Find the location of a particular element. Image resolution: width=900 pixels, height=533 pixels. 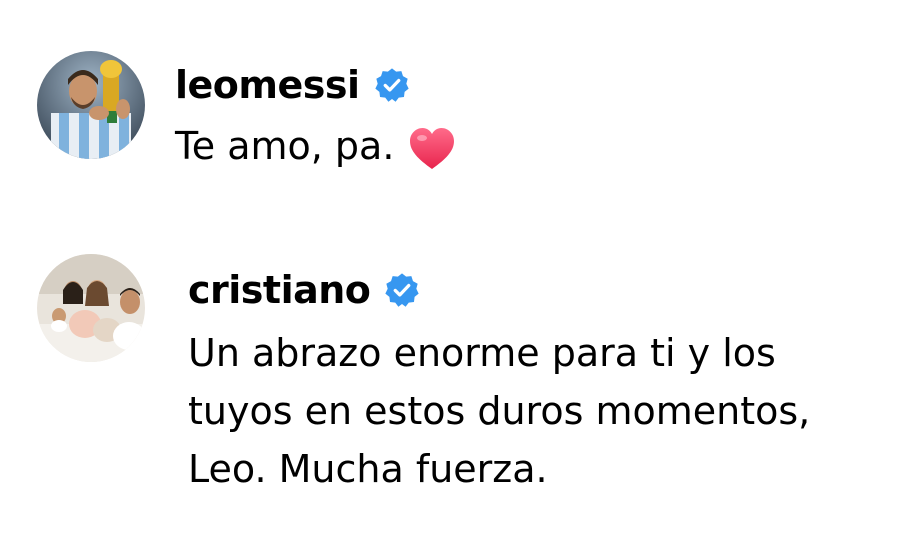

heart-icon is located at coordinates (432, 149).